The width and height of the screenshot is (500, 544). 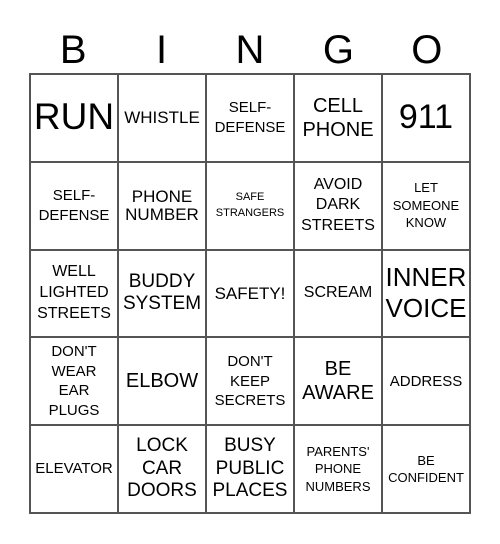 What do you see at coordinates (338, 469) in the screenshot?
I see `bingo-cell: PARENTS' PHONE NUMBERS` at bounding box center [338, 469].